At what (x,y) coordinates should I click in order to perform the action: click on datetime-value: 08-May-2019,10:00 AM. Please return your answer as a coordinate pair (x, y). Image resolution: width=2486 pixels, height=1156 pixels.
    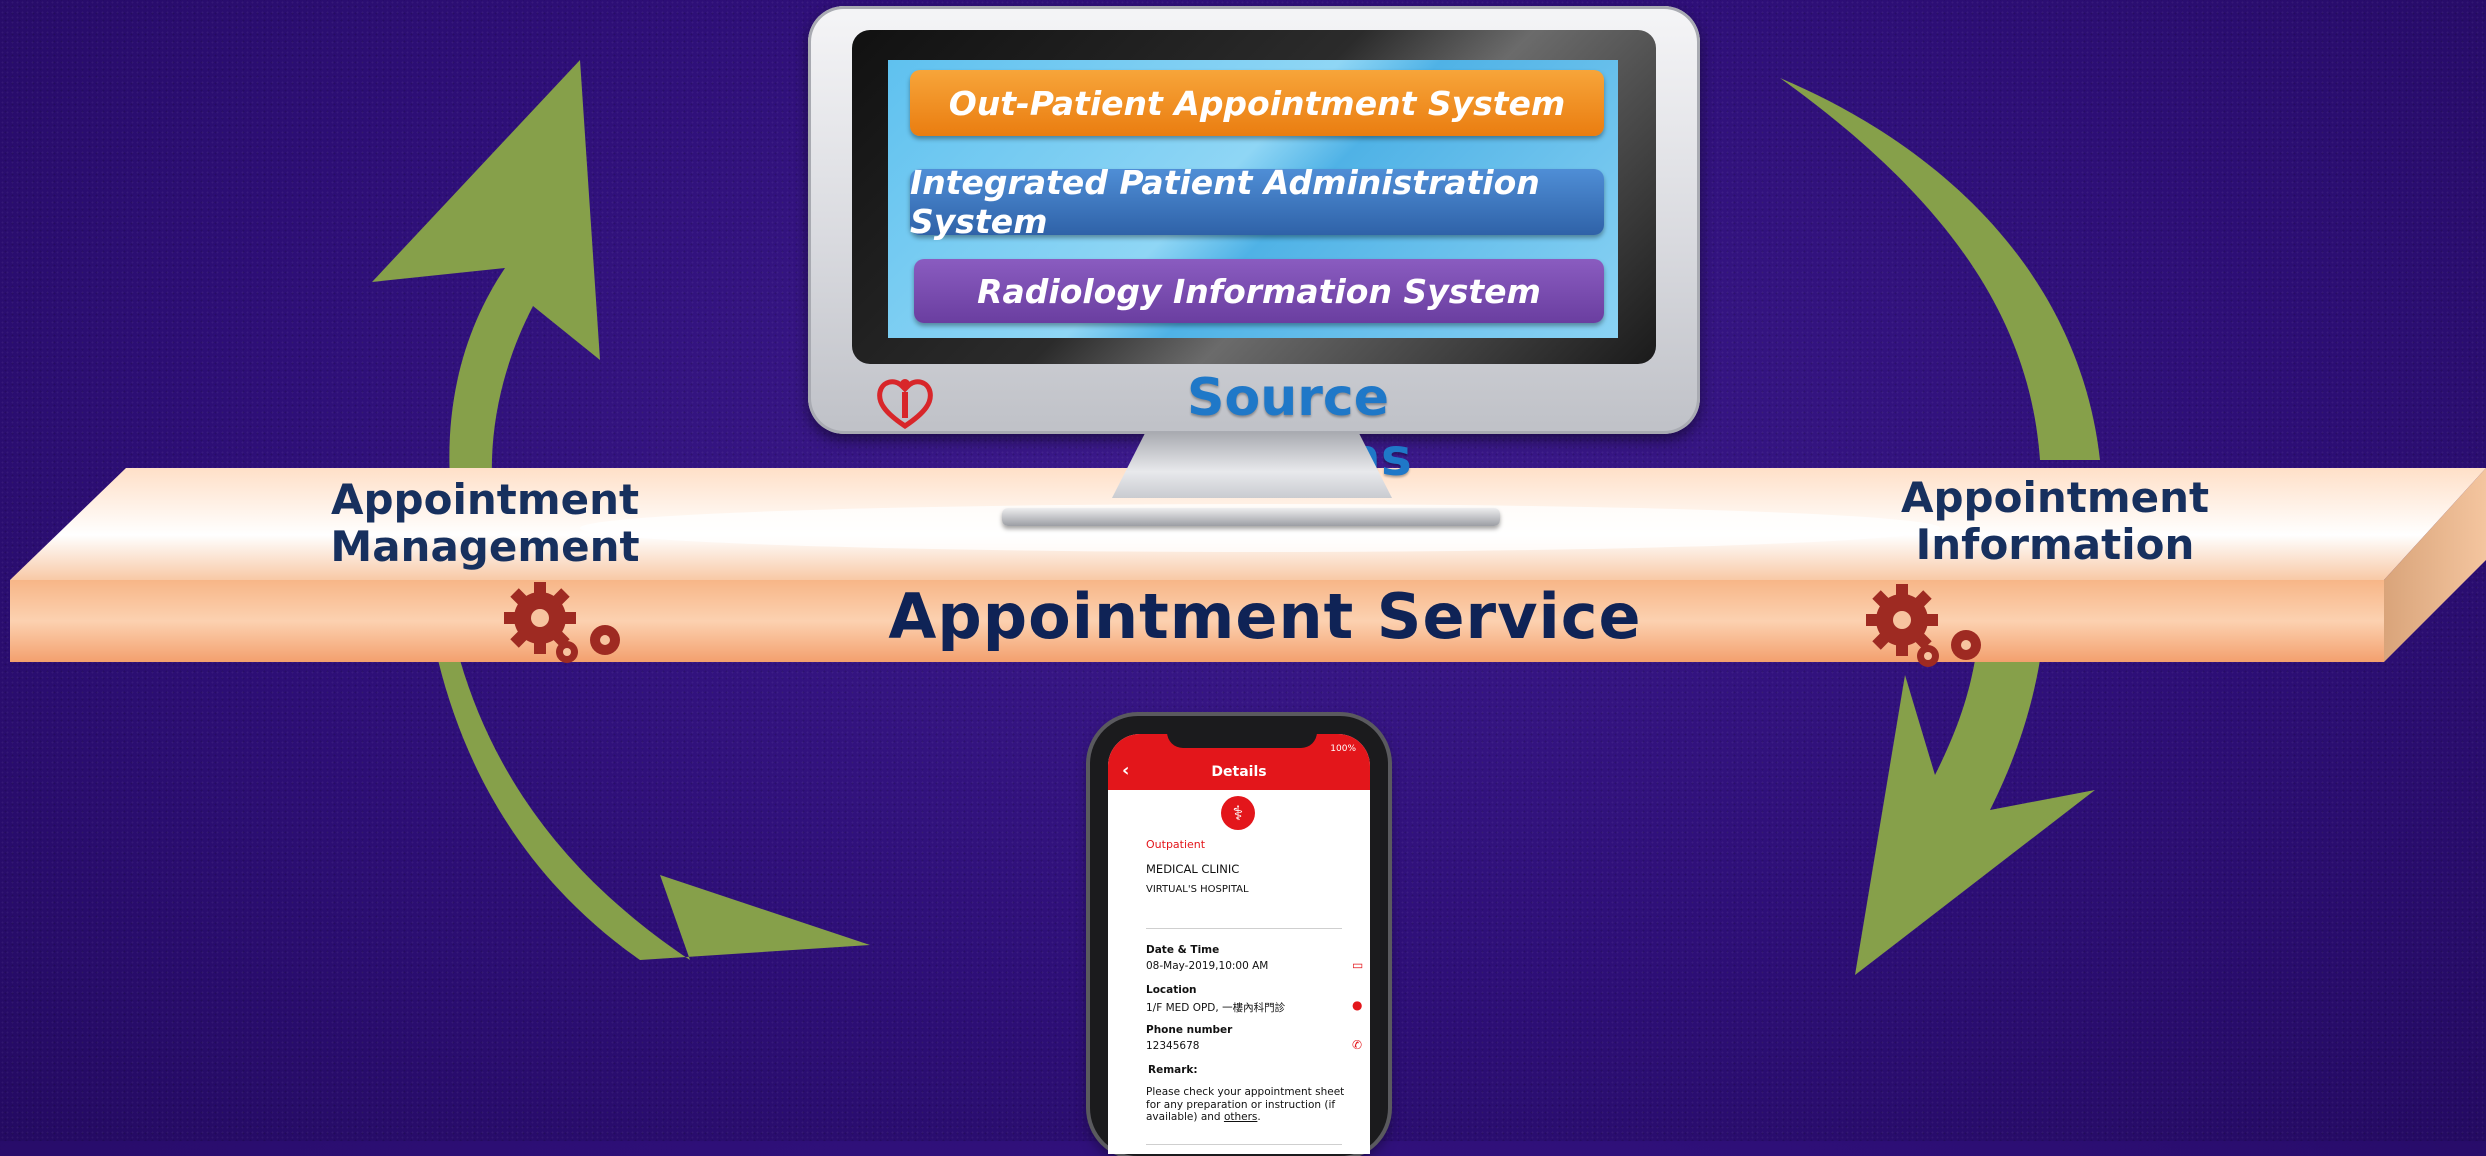
    Looking at the image, I should click on (1207, 966).